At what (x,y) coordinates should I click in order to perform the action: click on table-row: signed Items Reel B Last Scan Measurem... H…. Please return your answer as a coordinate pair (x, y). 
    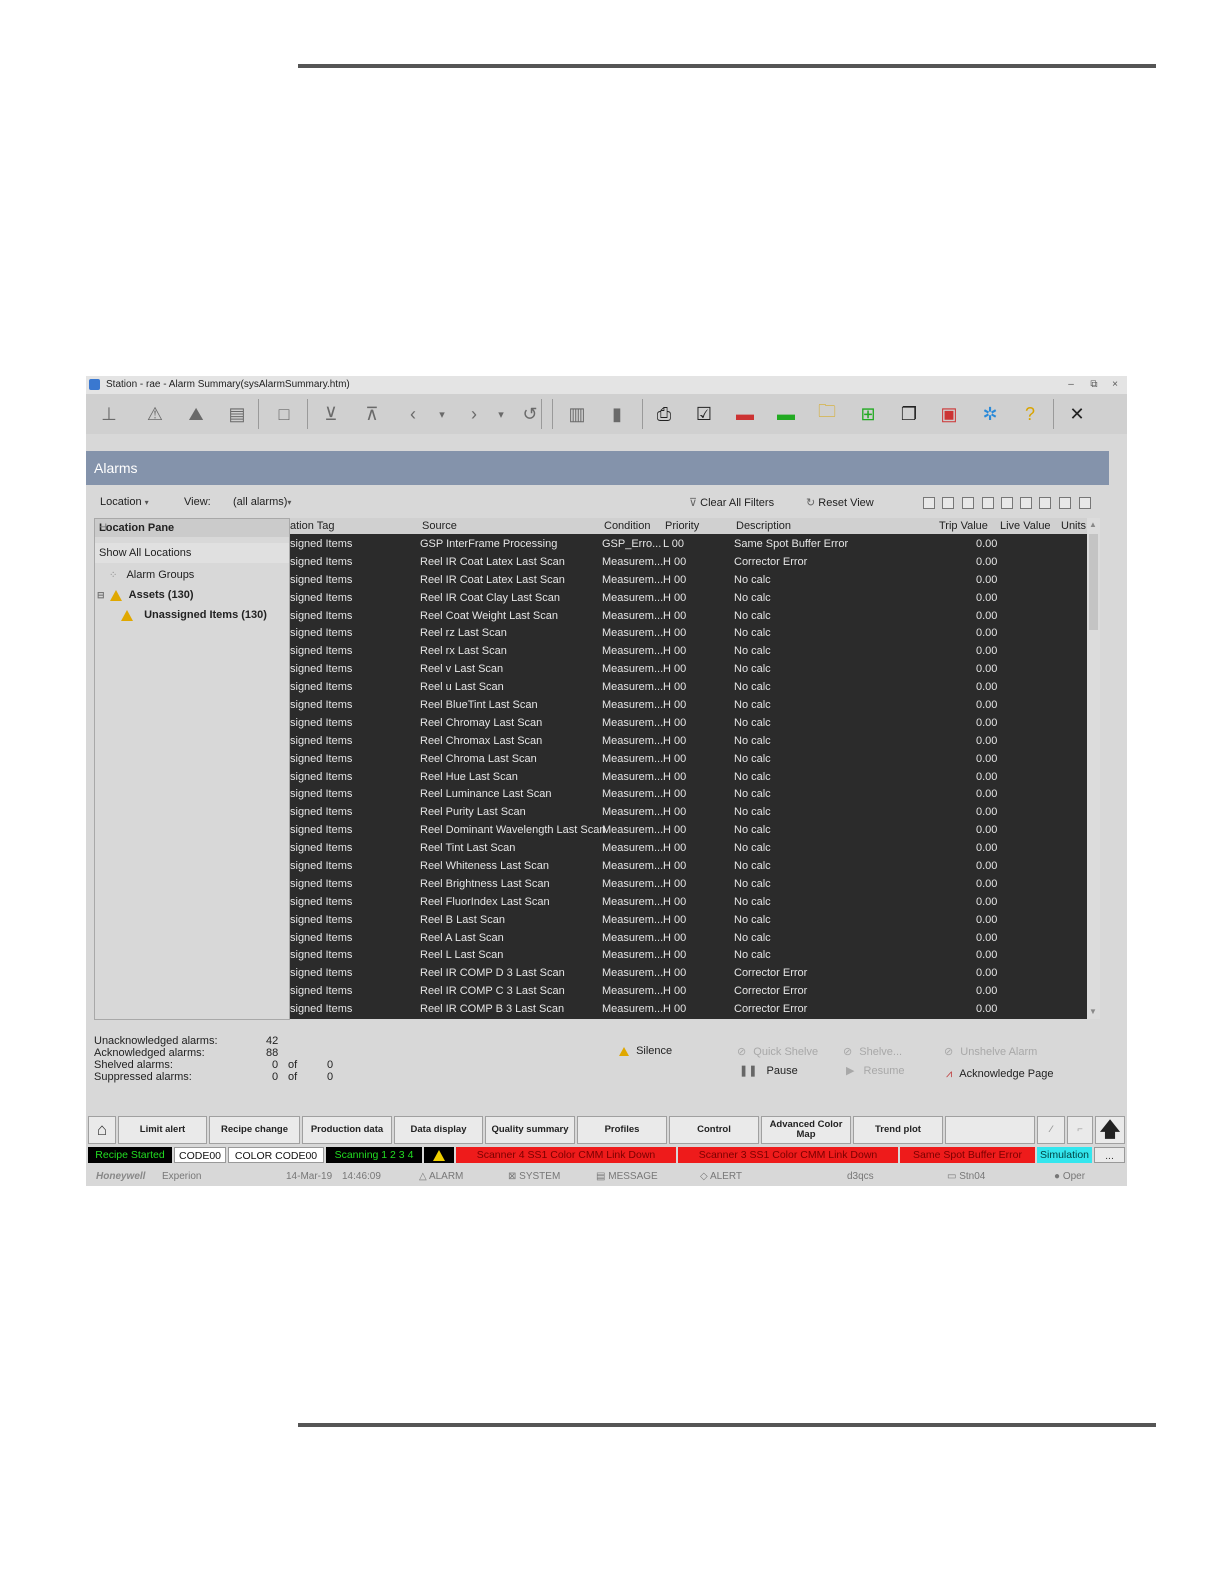
    Looking at the image, I should click on (695, 921).